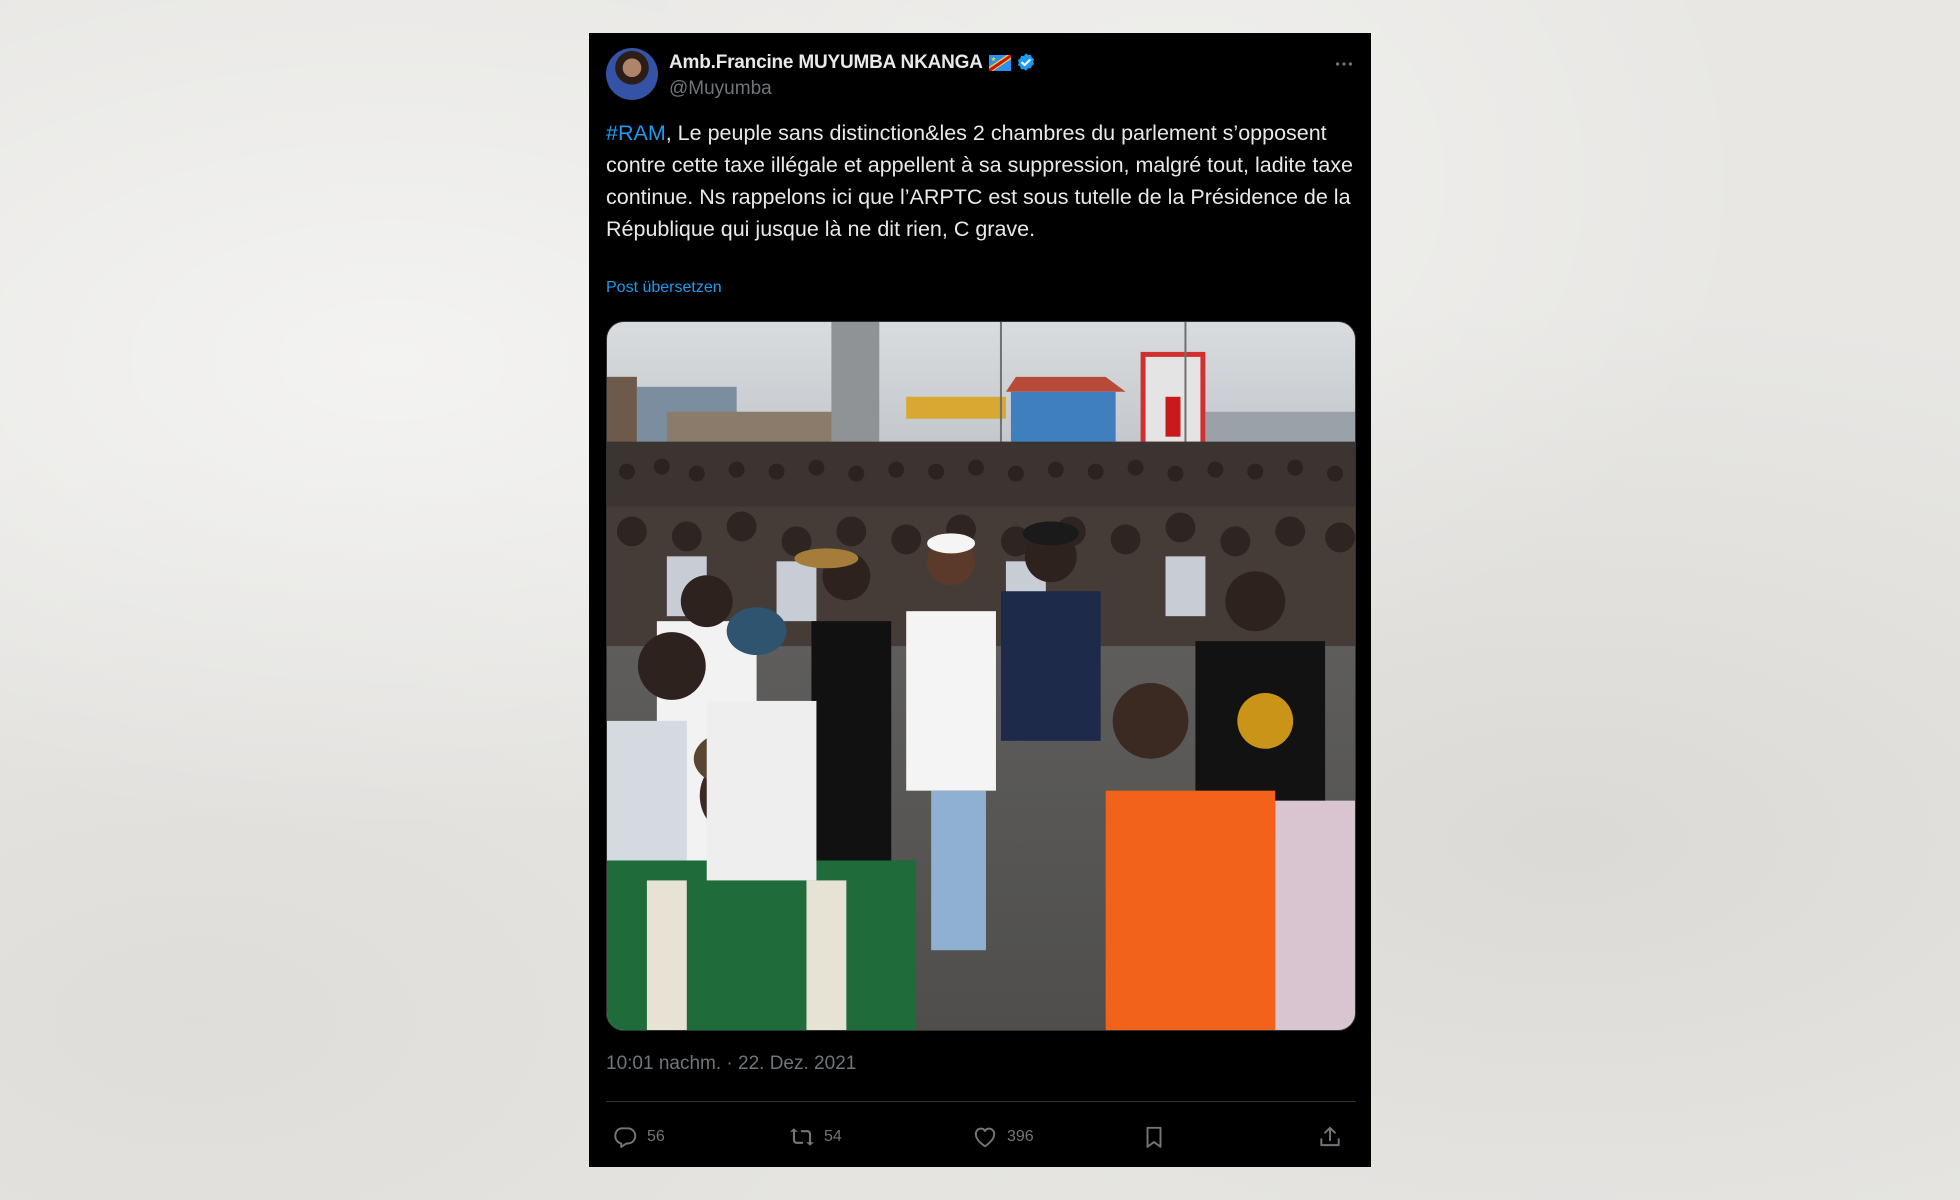  Describe the element at coordinates (1330, 1136) in the screenshot. I see `share-icon` at that location.